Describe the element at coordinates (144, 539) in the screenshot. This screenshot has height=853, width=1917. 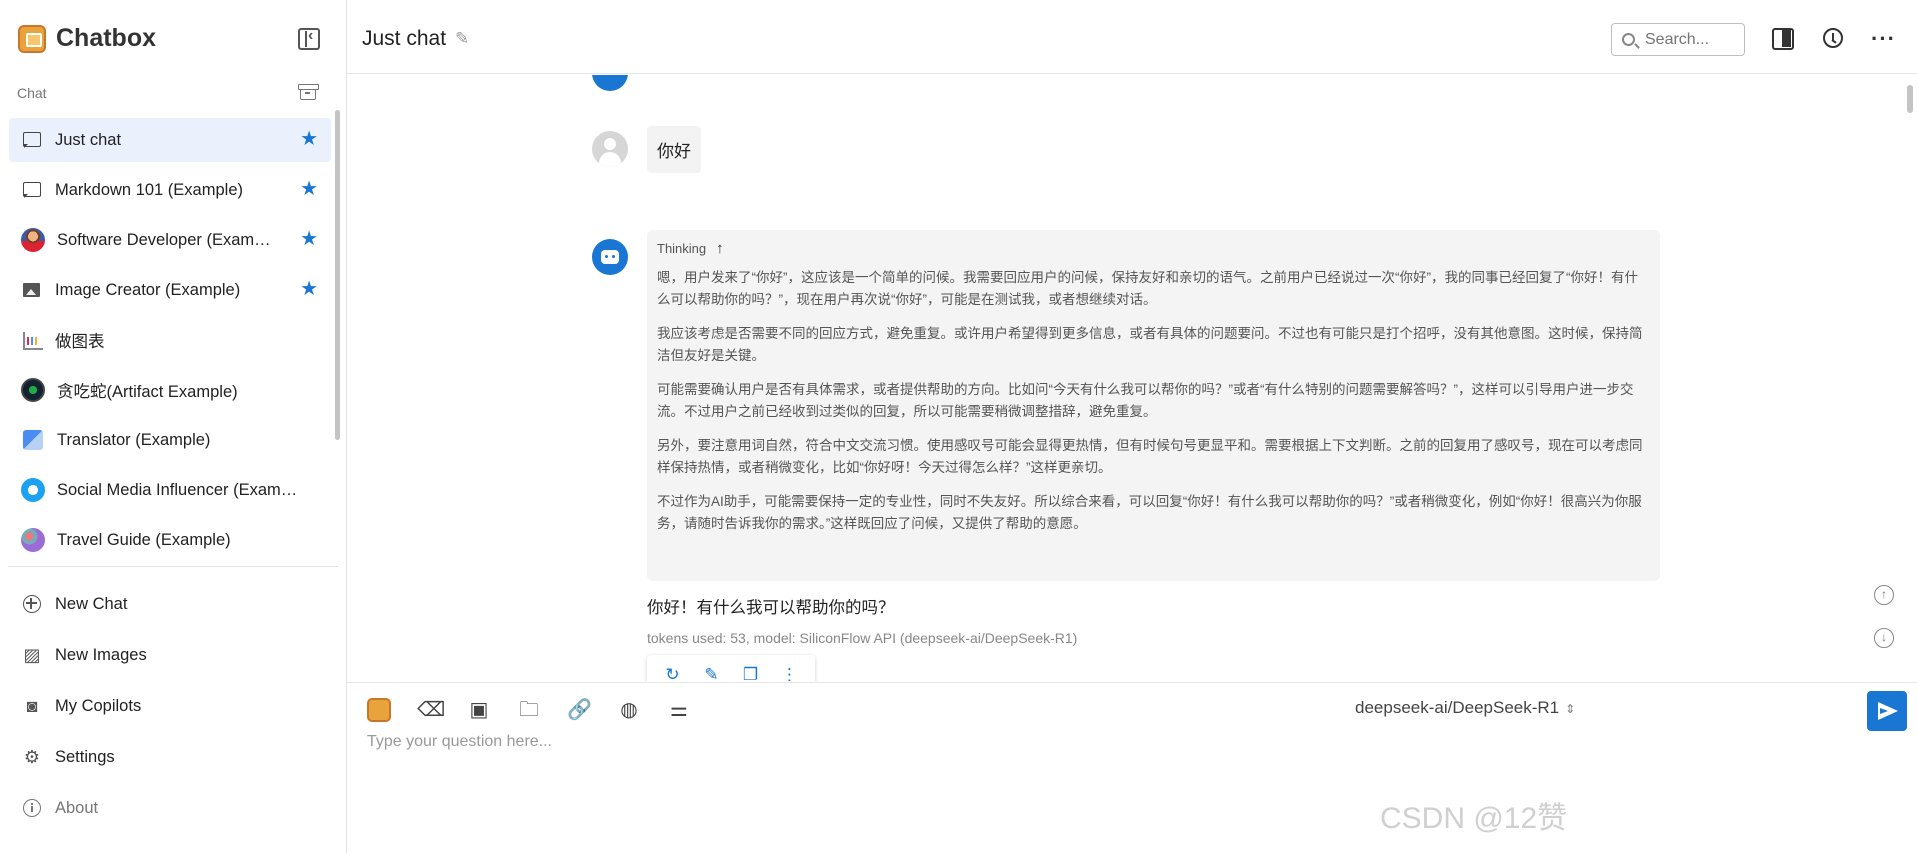
I see `chat-item-label: Travel Guide (Example)` at that location.